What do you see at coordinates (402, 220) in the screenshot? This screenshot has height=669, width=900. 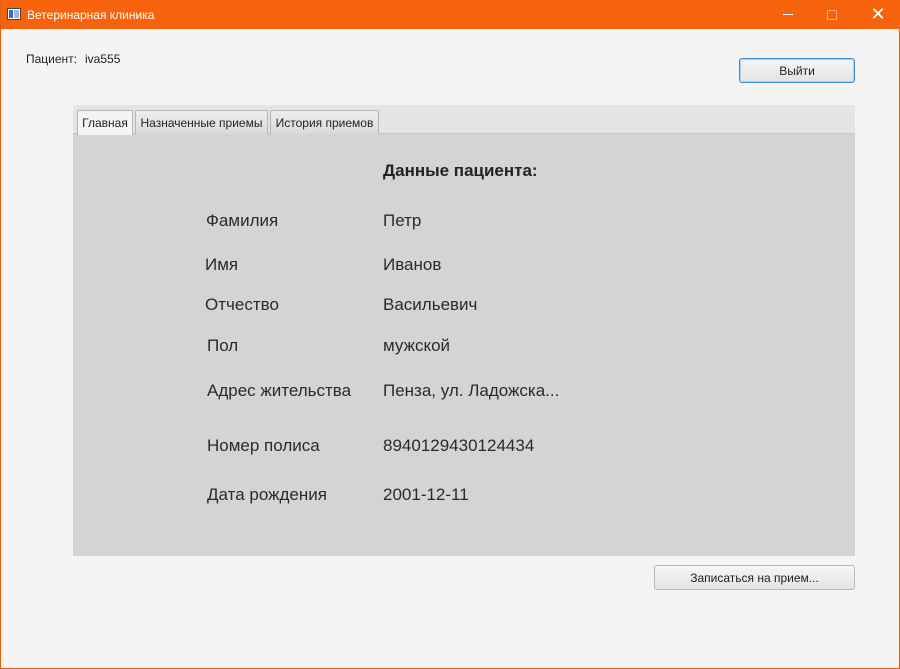 I see `surname-value: Петр` at bounding box center [402, 220].